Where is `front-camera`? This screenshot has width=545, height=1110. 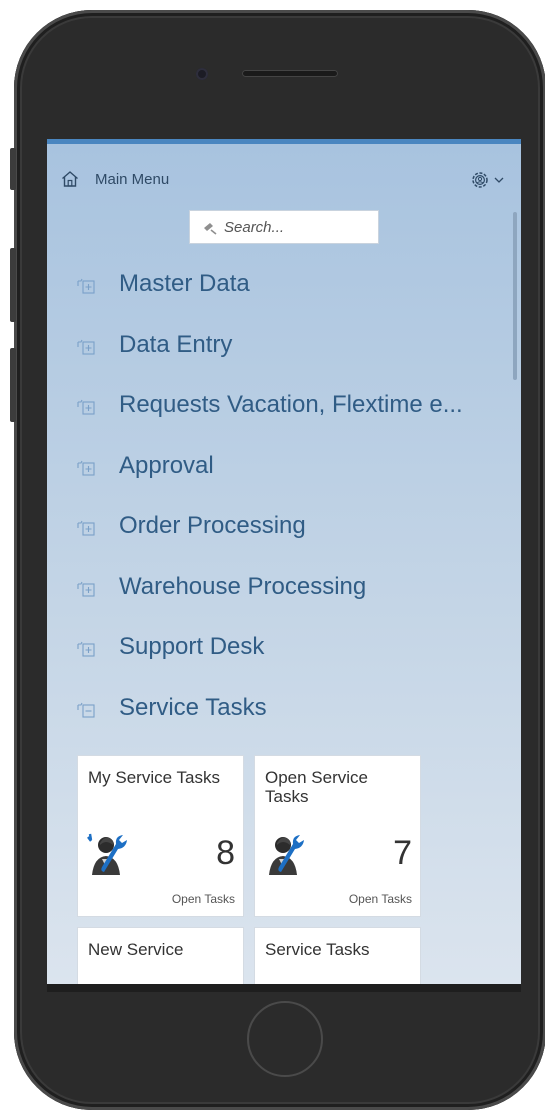 front-camera is located at coordinates (202, 74).